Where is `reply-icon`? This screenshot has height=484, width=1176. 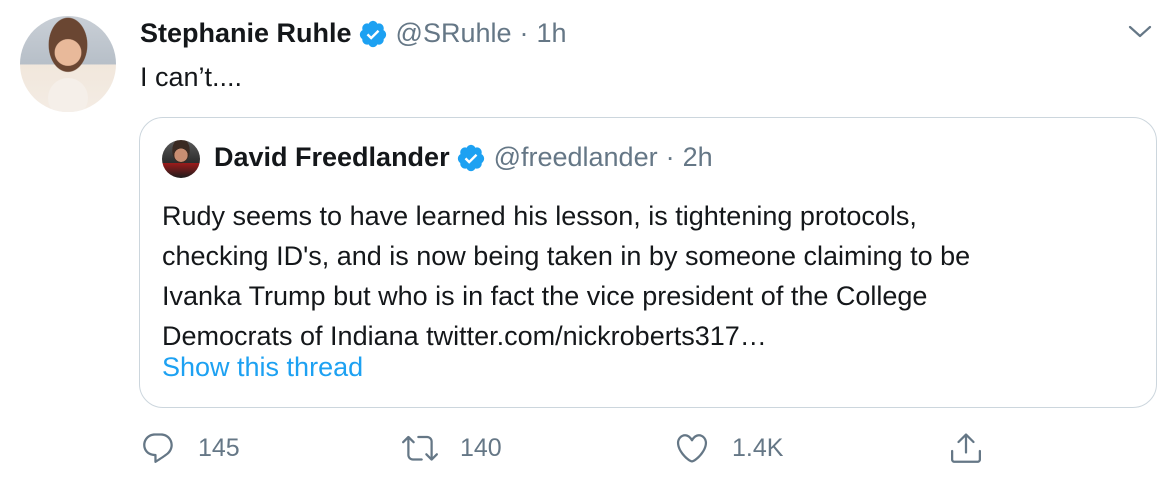 reply-icon is located at coordinates (158, 448).